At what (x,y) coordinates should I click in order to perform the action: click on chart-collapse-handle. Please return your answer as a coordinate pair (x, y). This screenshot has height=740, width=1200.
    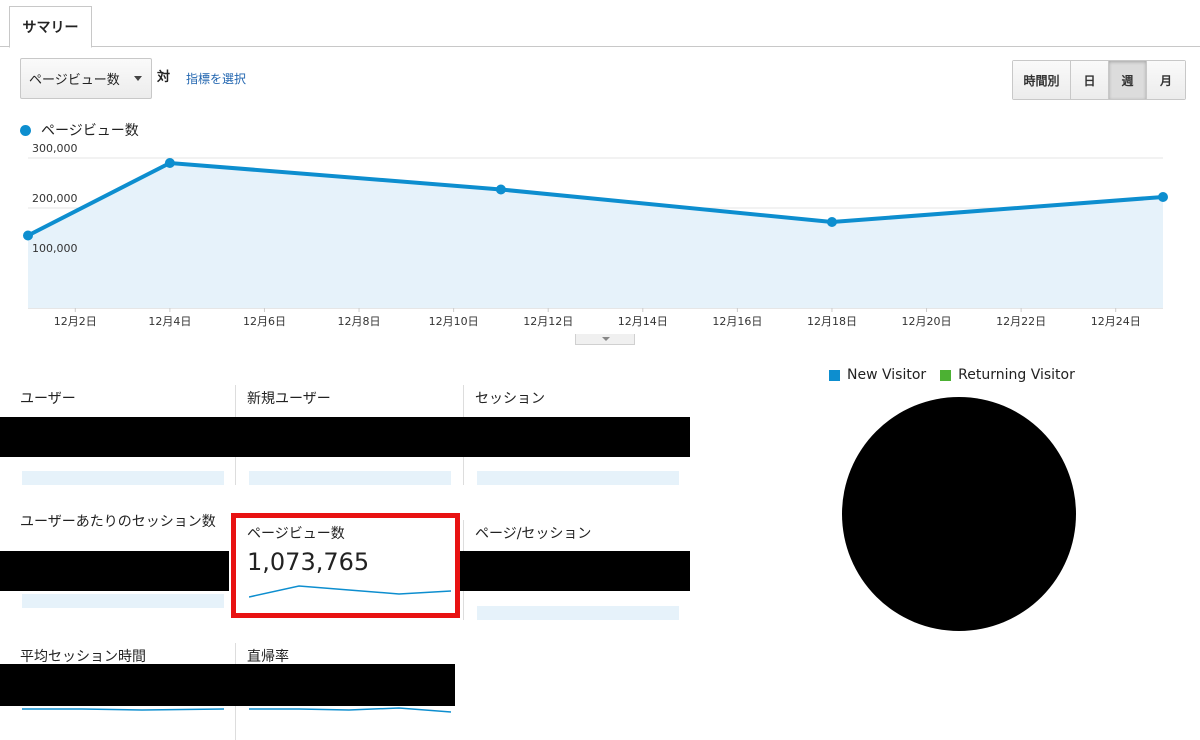
    Looking at the image, I should click on (605, 339).